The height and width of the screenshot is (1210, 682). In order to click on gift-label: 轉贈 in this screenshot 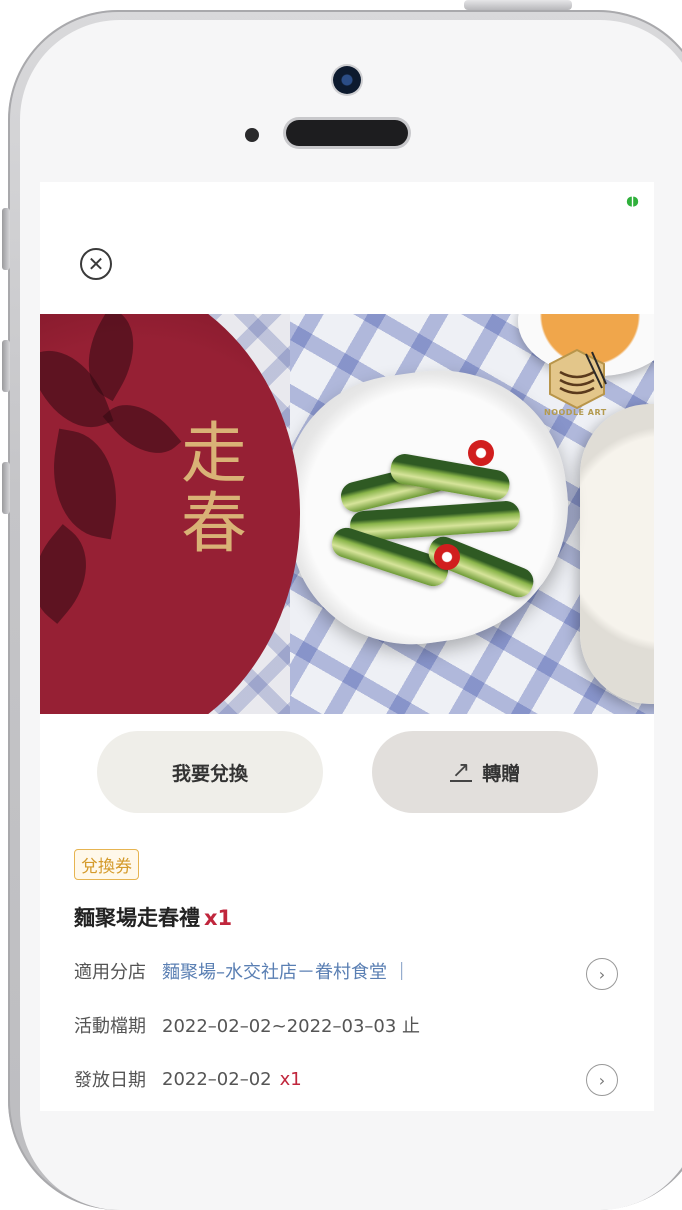, I will do `click(501, 773)`.